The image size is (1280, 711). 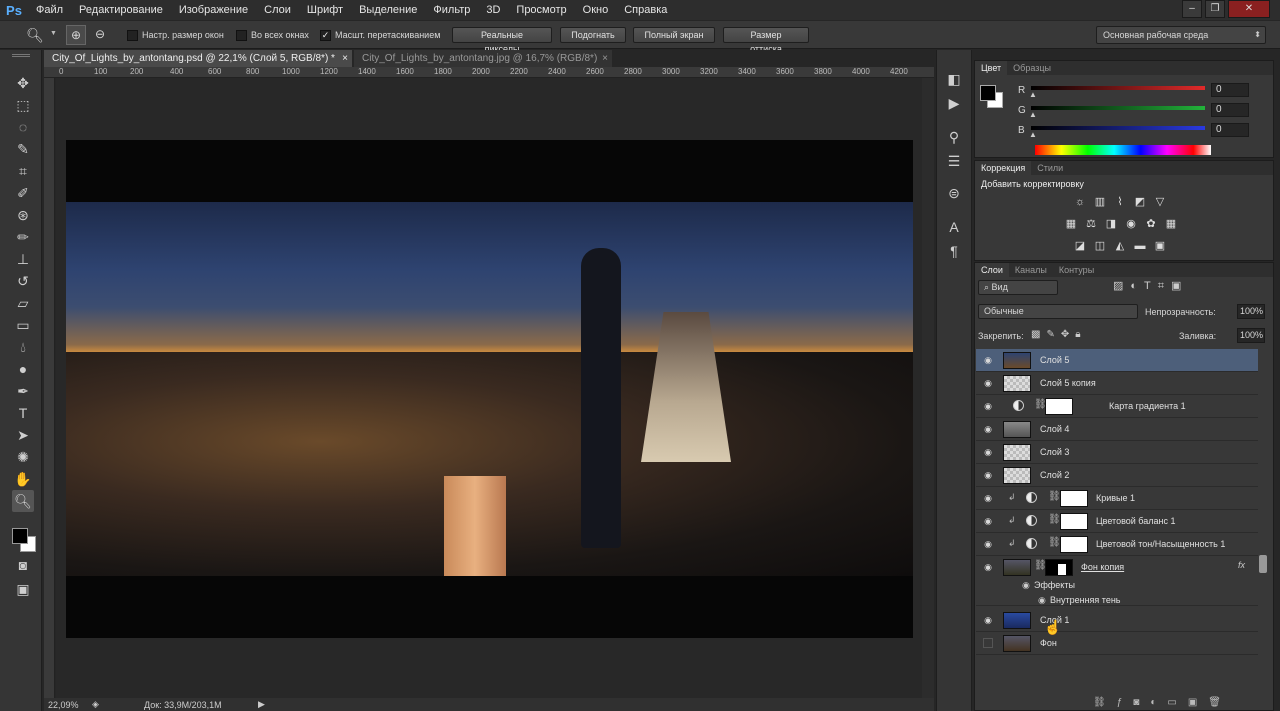 I want to click on tab-styles: Стили, so click(x=1050, y=168).